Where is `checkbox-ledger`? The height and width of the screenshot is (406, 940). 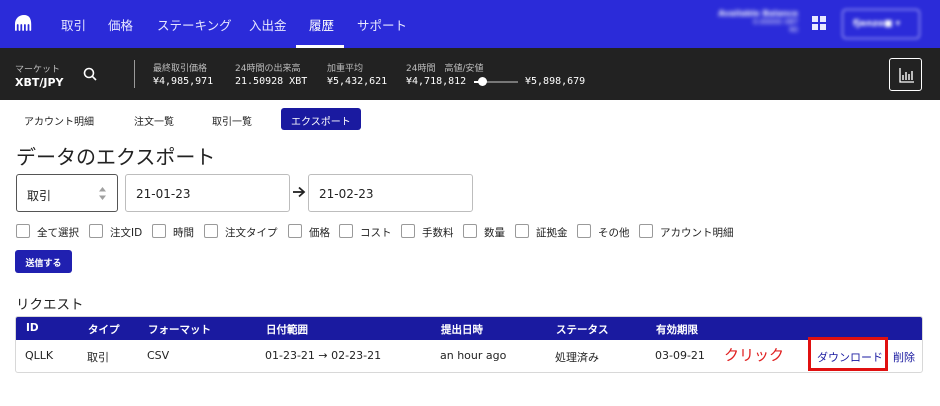
checkbox-ledger is located at coordinates (646, 231).